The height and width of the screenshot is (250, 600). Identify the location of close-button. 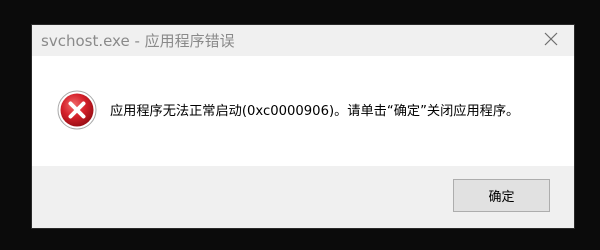
(551, 40).